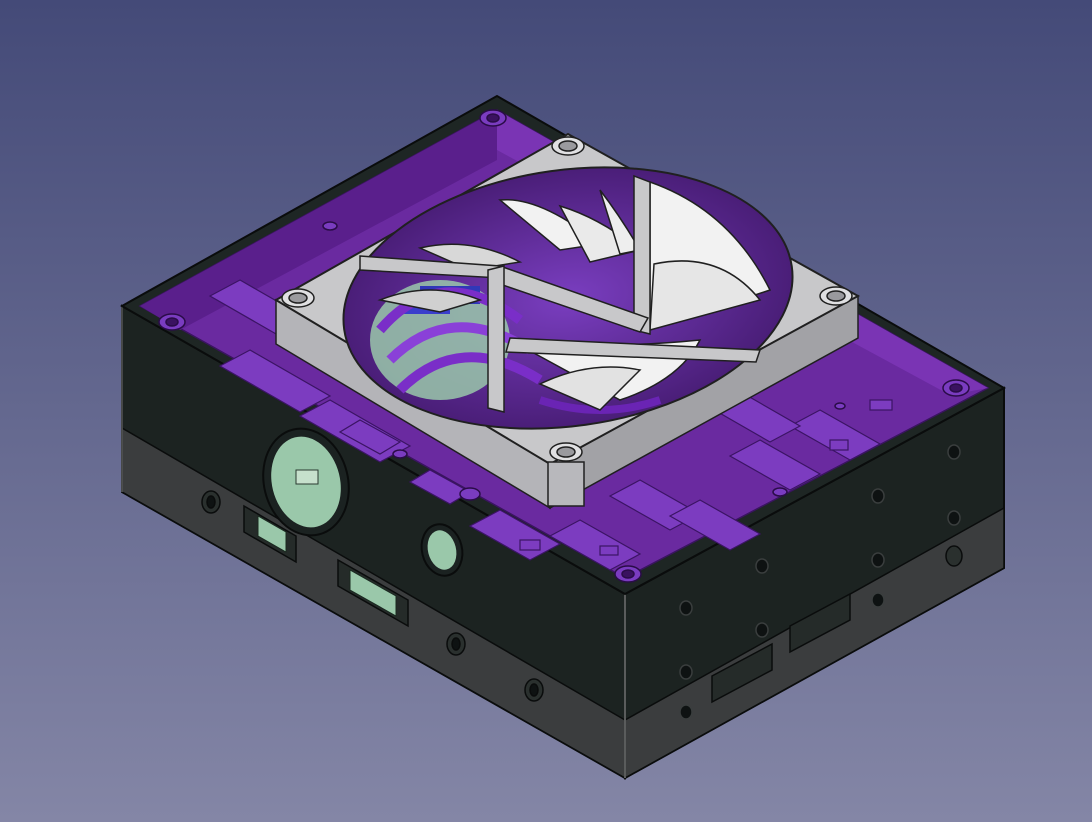 The height and width of the screenshot is (822, 1092). I want to click on fan-mount-post, so click(566, 484).